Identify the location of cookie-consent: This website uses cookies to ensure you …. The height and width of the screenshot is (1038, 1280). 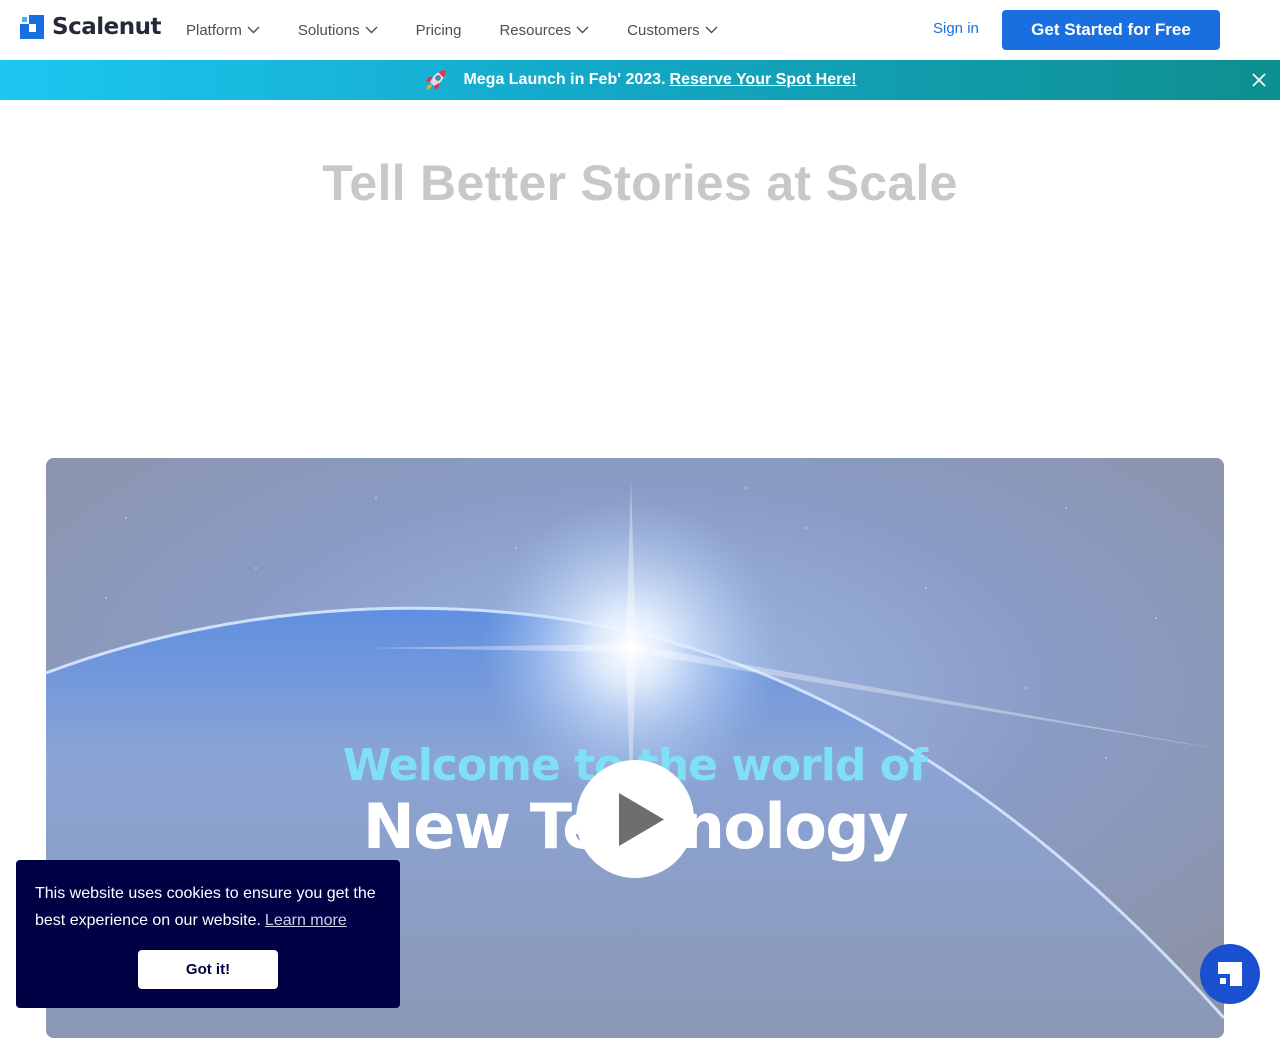
(208, 934).